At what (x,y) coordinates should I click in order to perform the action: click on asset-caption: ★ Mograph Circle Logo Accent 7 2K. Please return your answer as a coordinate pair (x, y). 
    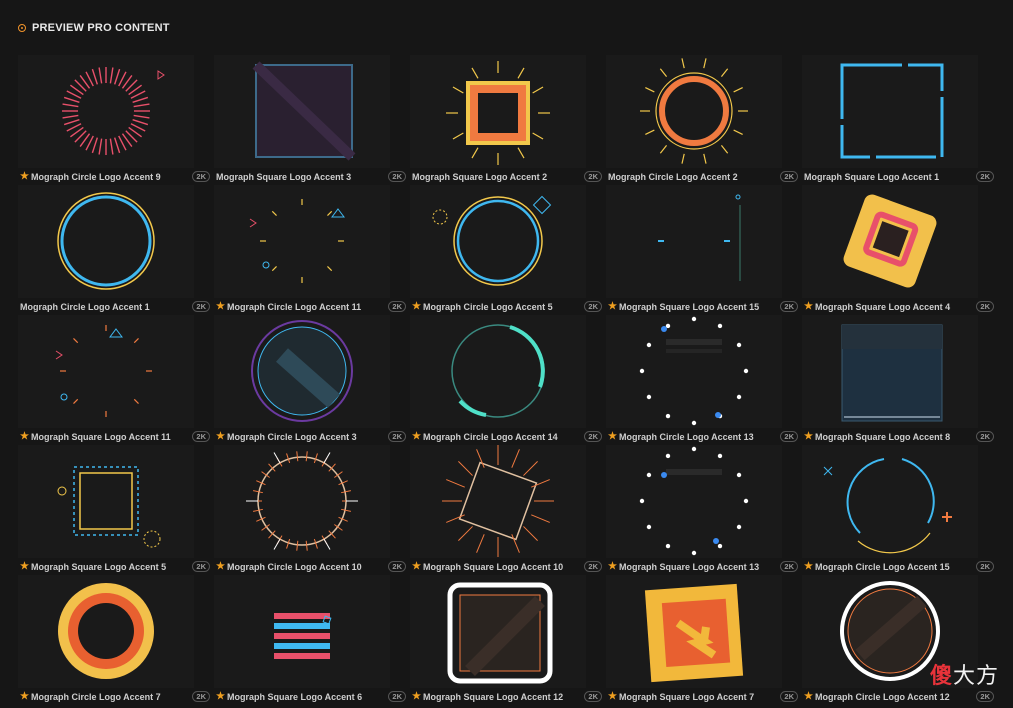
    Looking at the image, I should click on (115, 696).